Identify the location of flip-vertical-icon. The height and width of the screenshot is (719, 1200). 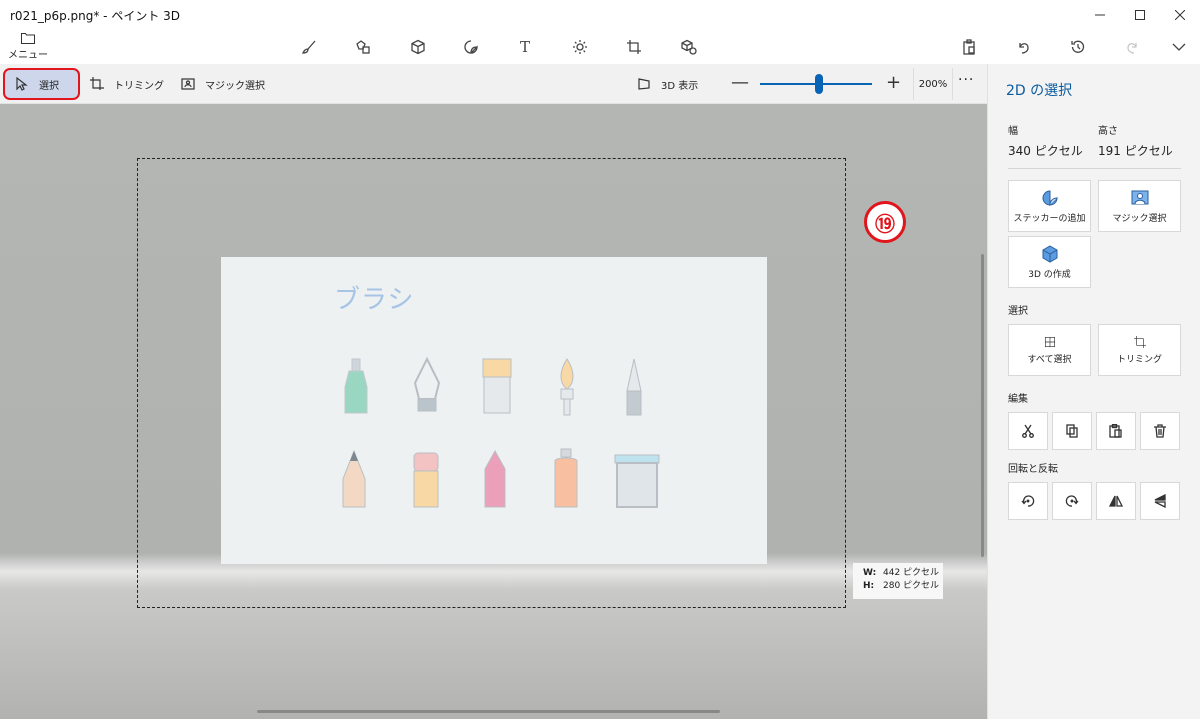
(1160, 501).